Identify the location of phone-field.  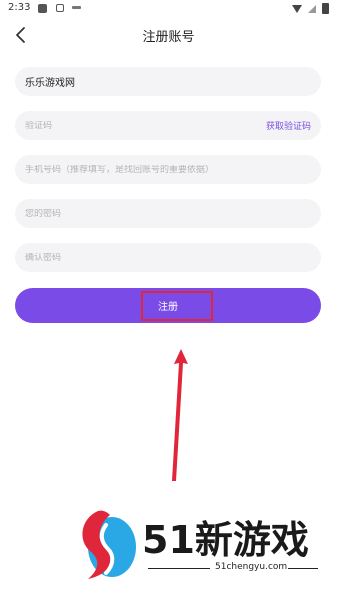
(168, 169).